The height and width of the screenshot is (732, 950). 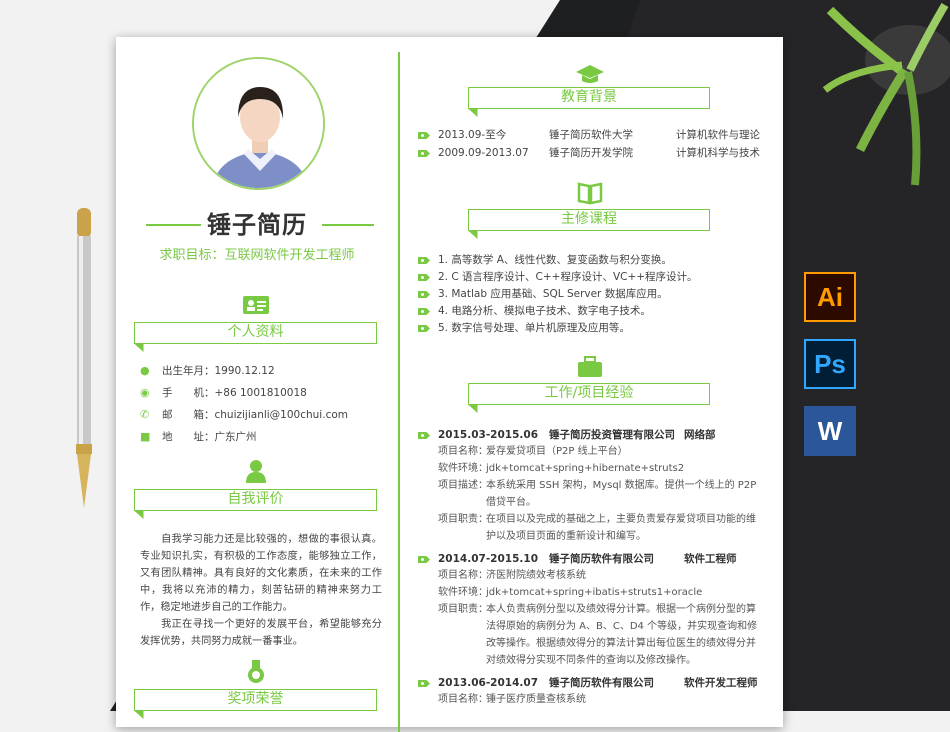 What do you see at coordinates (590, 74) in the screenshot?
I see `graduation-cap-icon` at bounding box center [590, 74].